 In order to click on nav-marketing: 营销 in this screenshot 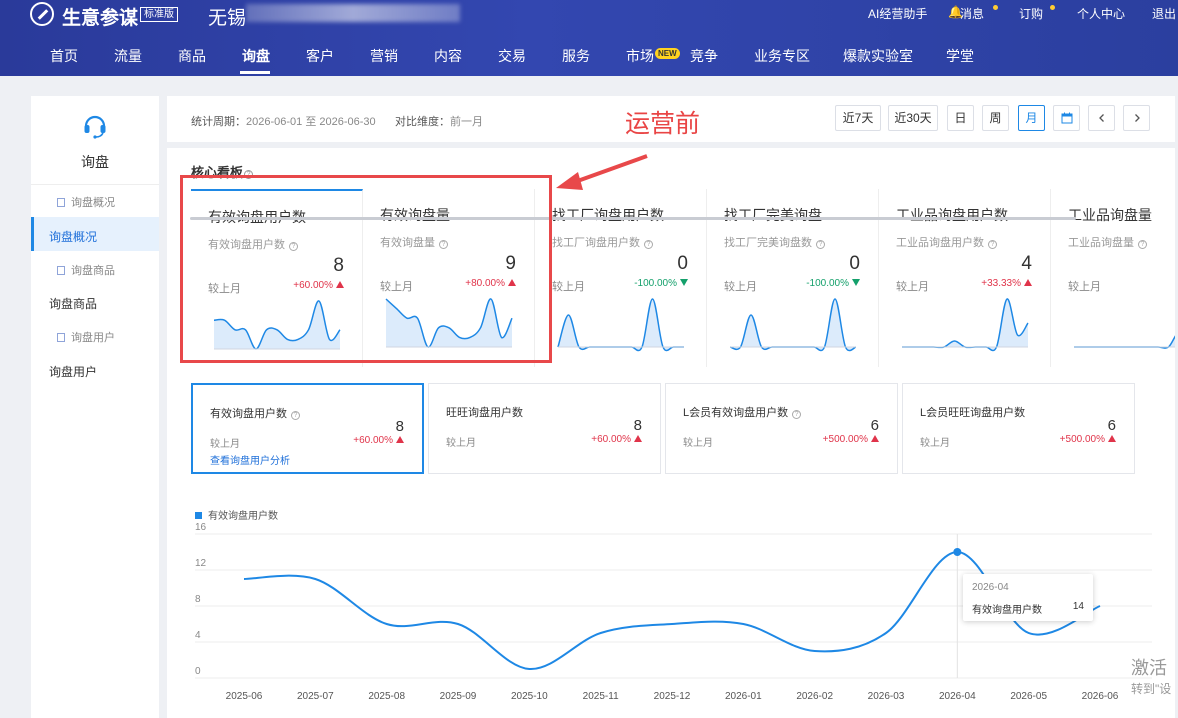, I will do `click(384, 56)`.